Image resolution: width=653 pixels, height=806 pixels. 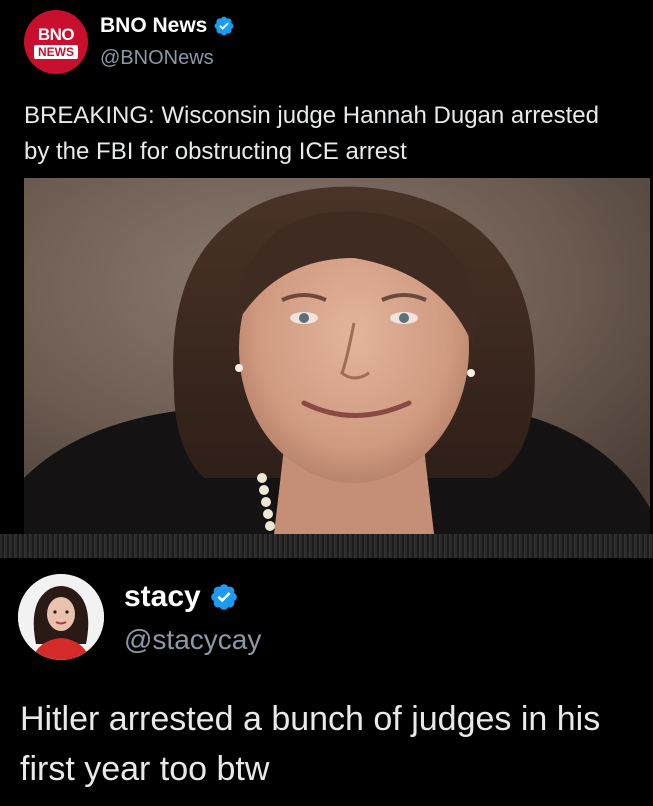 I want to click on stacy-avatar, so click(x=61, y=617).